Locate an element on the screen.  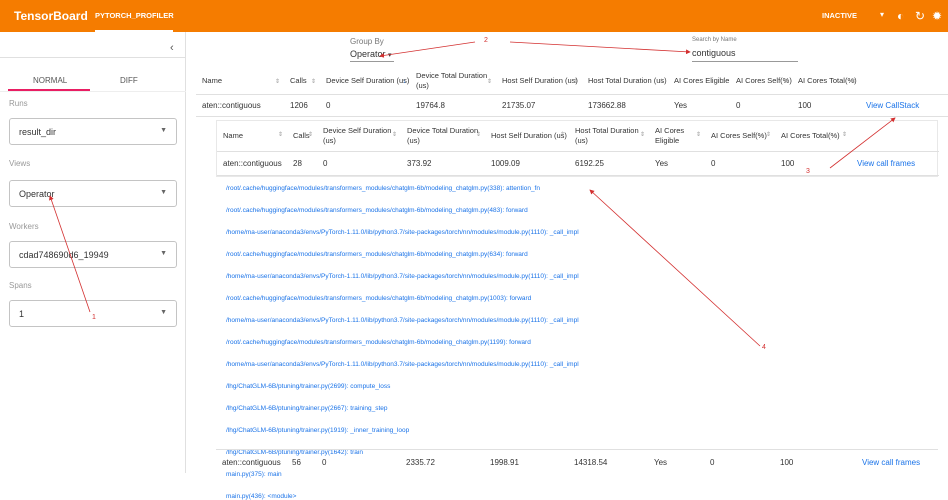
workers-select: cdad748690d6_19949 ▼ is located at coordinates (93, 254).